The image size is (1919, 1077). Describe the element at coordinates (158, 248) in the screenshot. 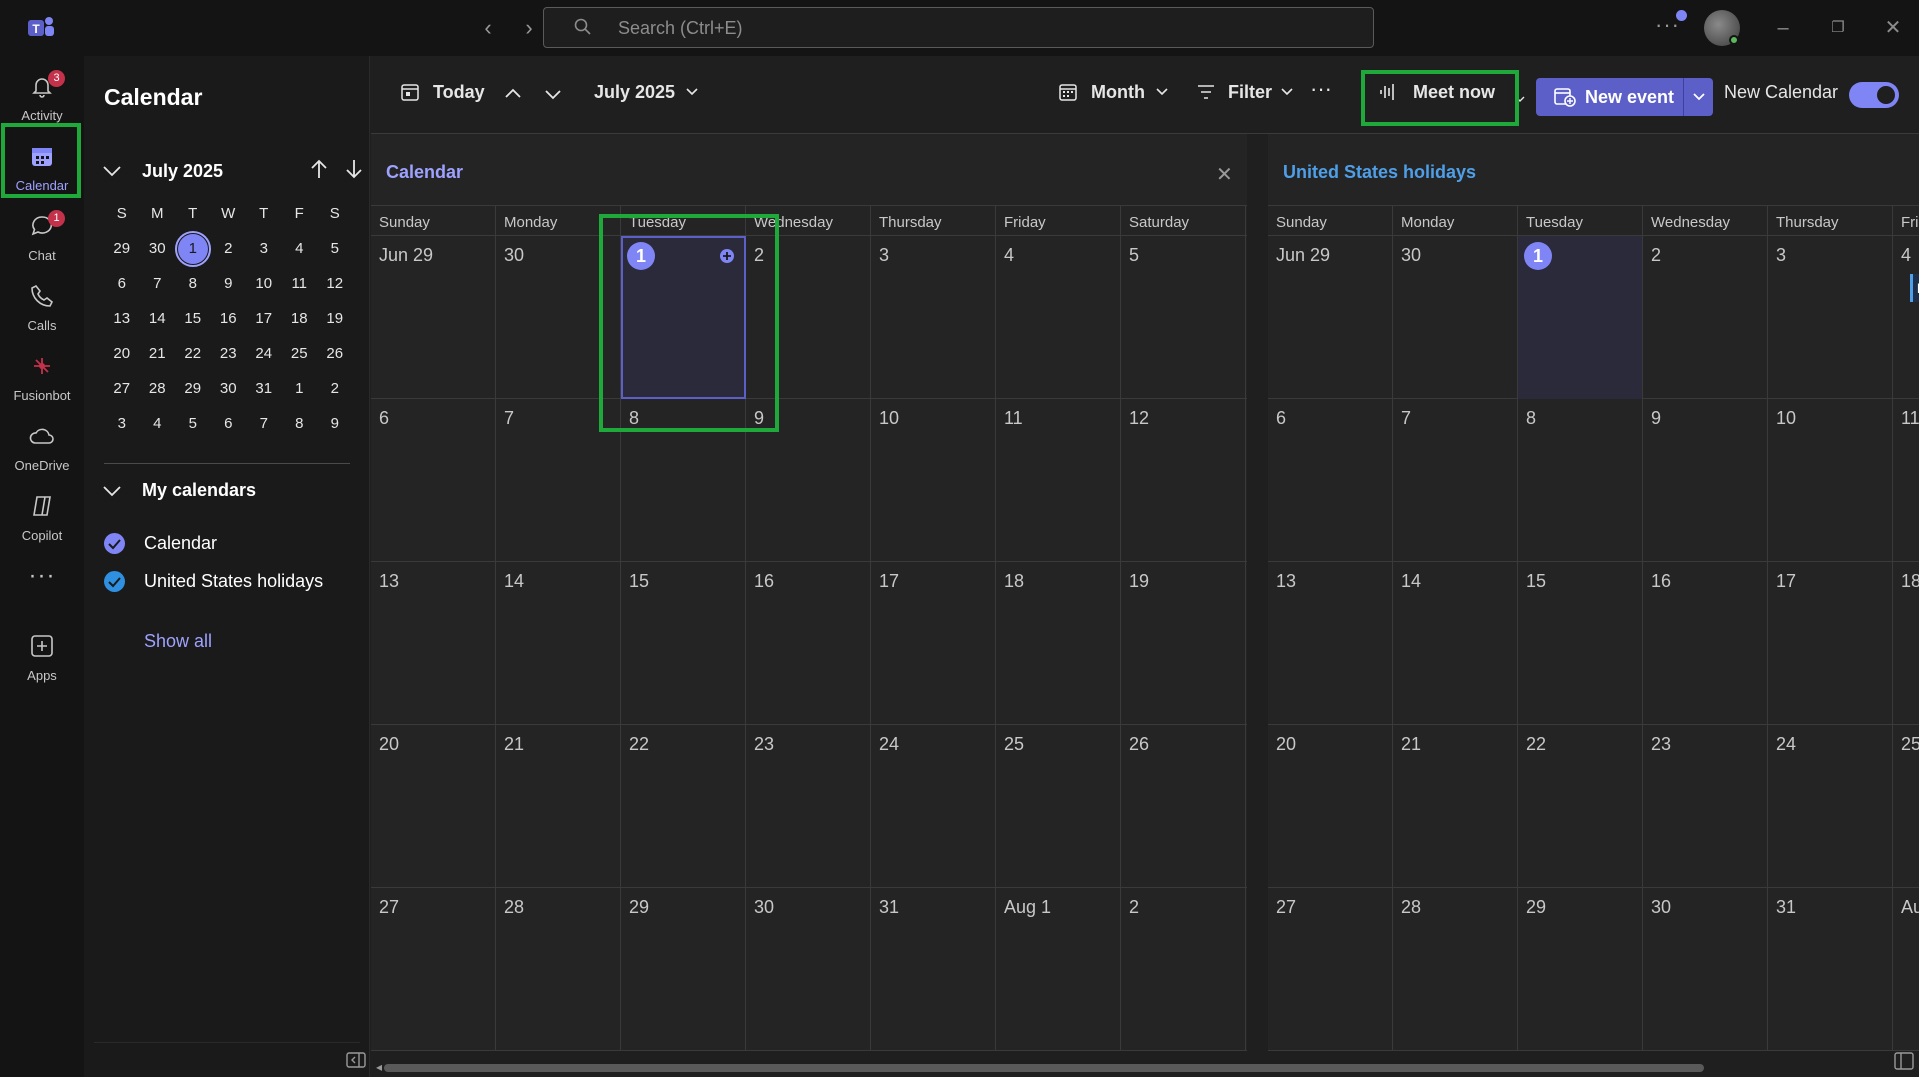

I see `mini-calendar-day: 30` at that location.